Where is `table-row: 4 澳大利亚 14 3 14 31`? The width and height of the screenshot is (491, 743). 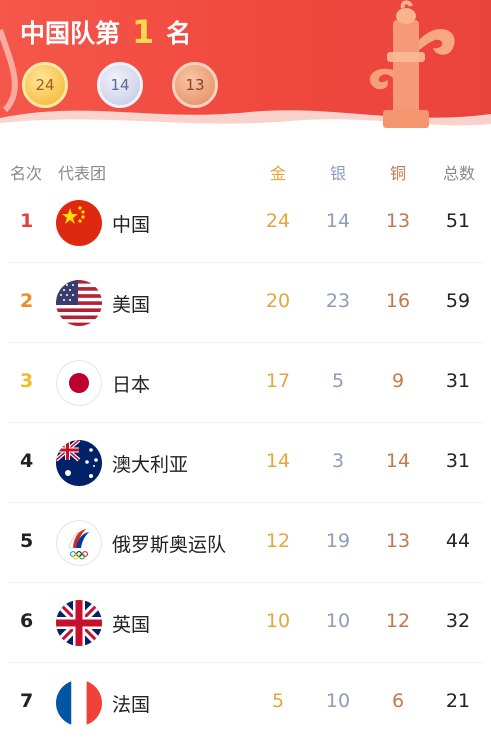
table-row: 4 澳大利亚 14 3 14 31 is located at coordinates (245, 463).